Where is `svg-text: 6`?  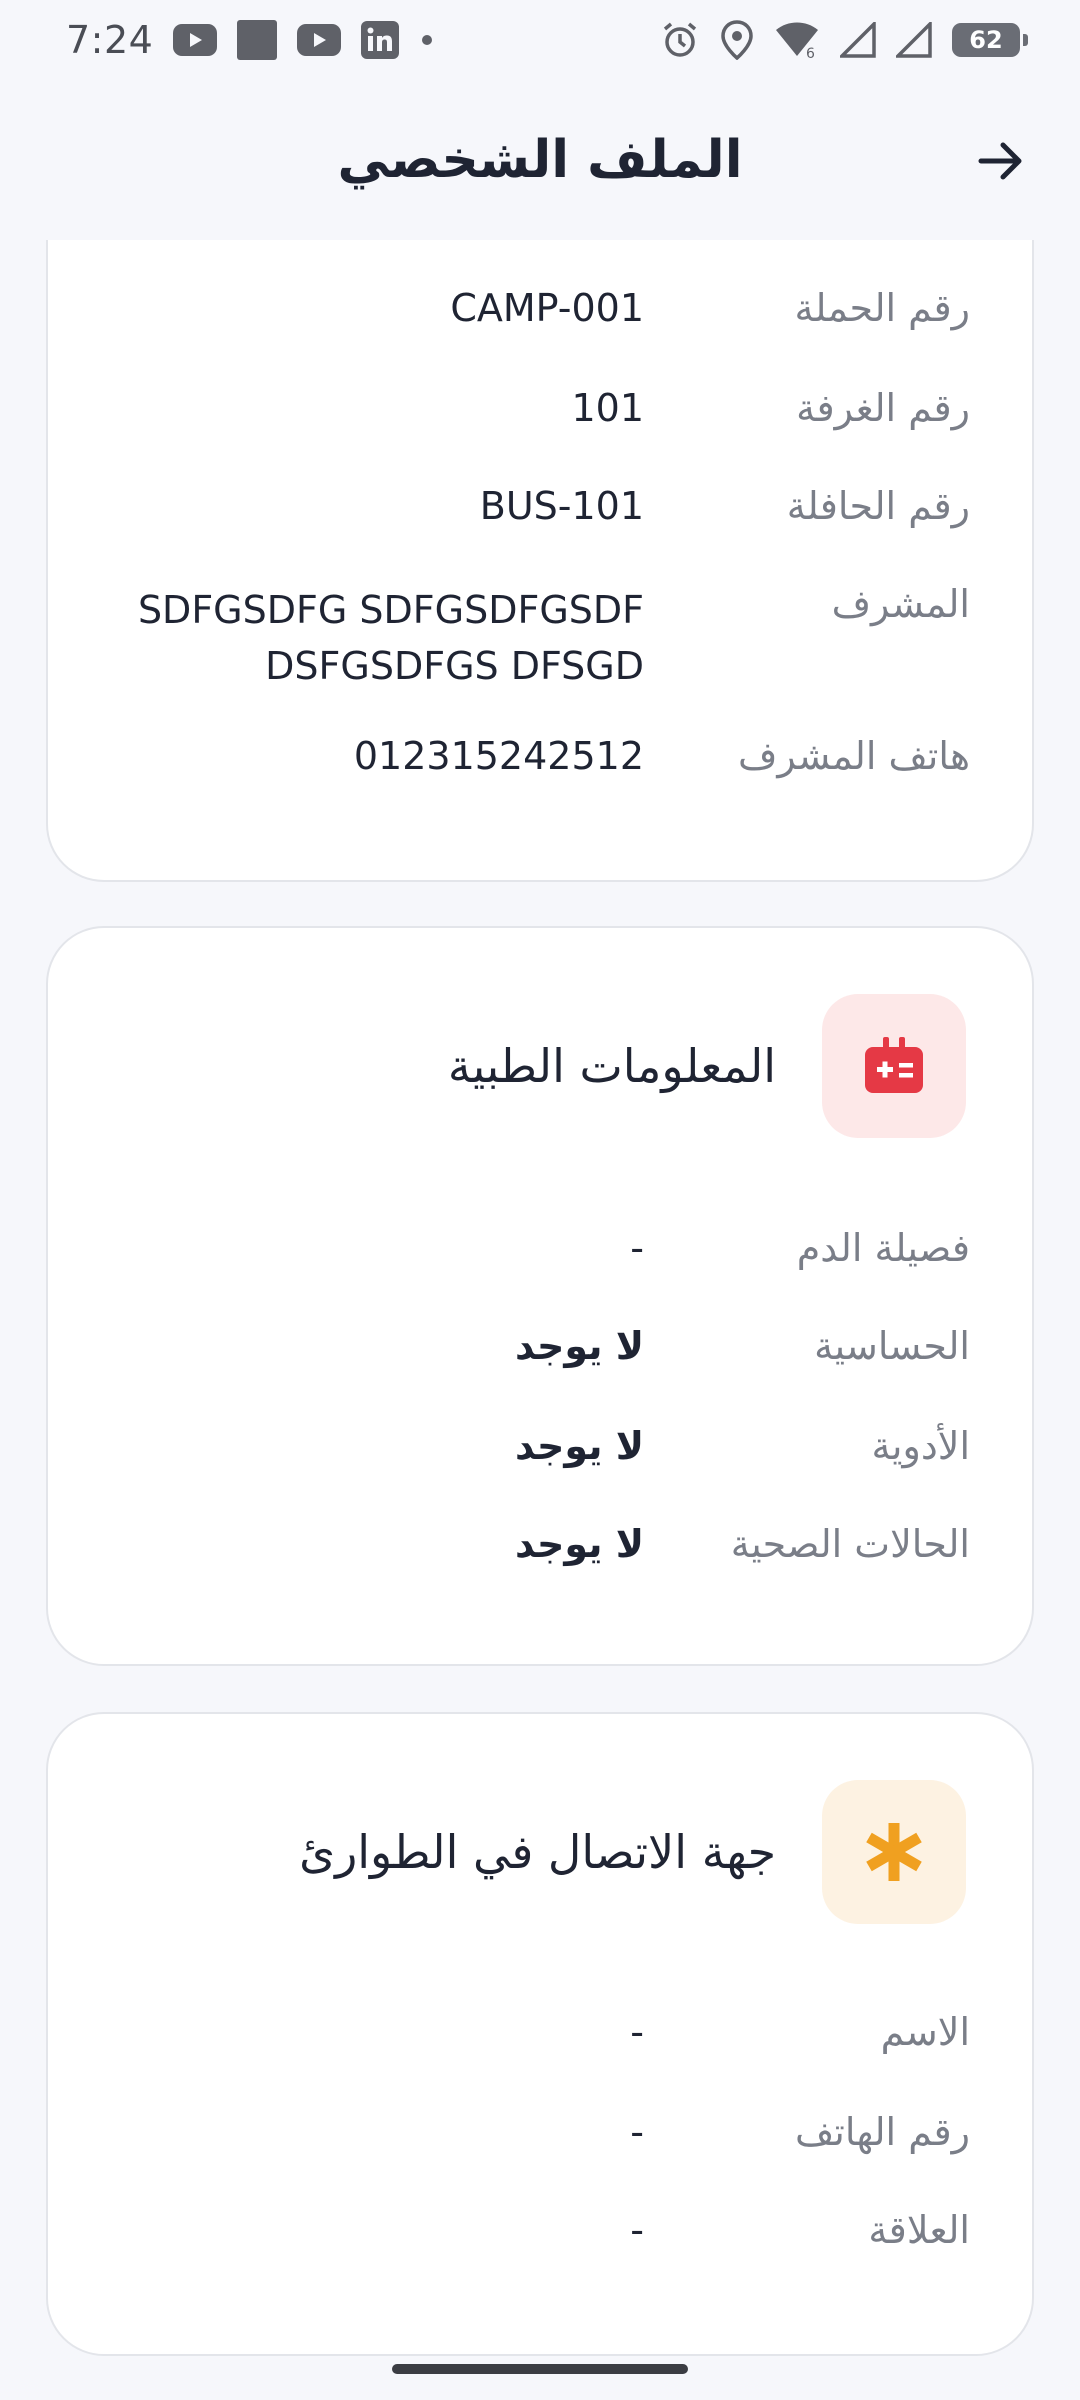 svg-text: 6 is located at coordinates (810, 53).